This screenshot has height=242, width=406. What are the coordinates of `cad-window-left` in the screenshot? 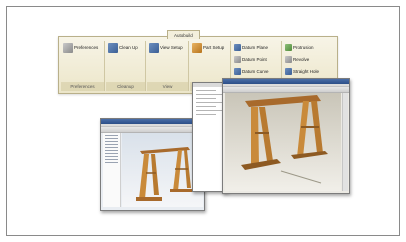 It's located at (152, 164).